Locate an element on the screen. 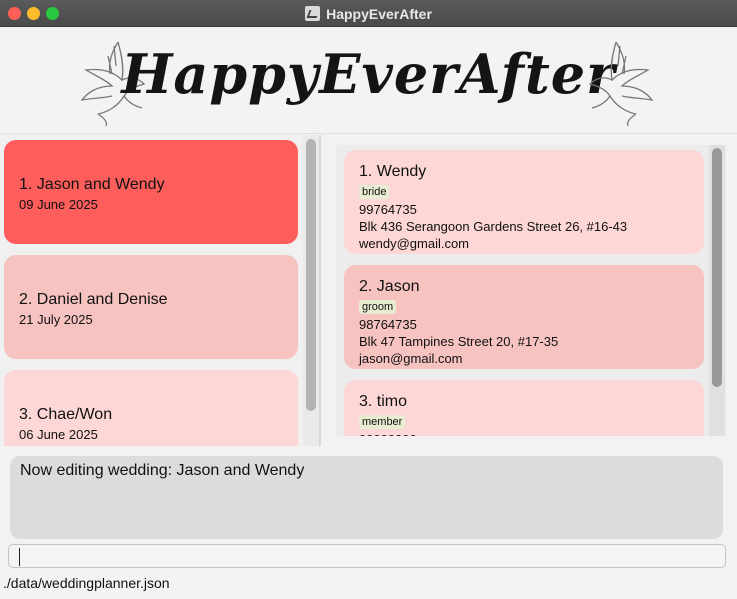  command-input is located at coordinates (367, 556).